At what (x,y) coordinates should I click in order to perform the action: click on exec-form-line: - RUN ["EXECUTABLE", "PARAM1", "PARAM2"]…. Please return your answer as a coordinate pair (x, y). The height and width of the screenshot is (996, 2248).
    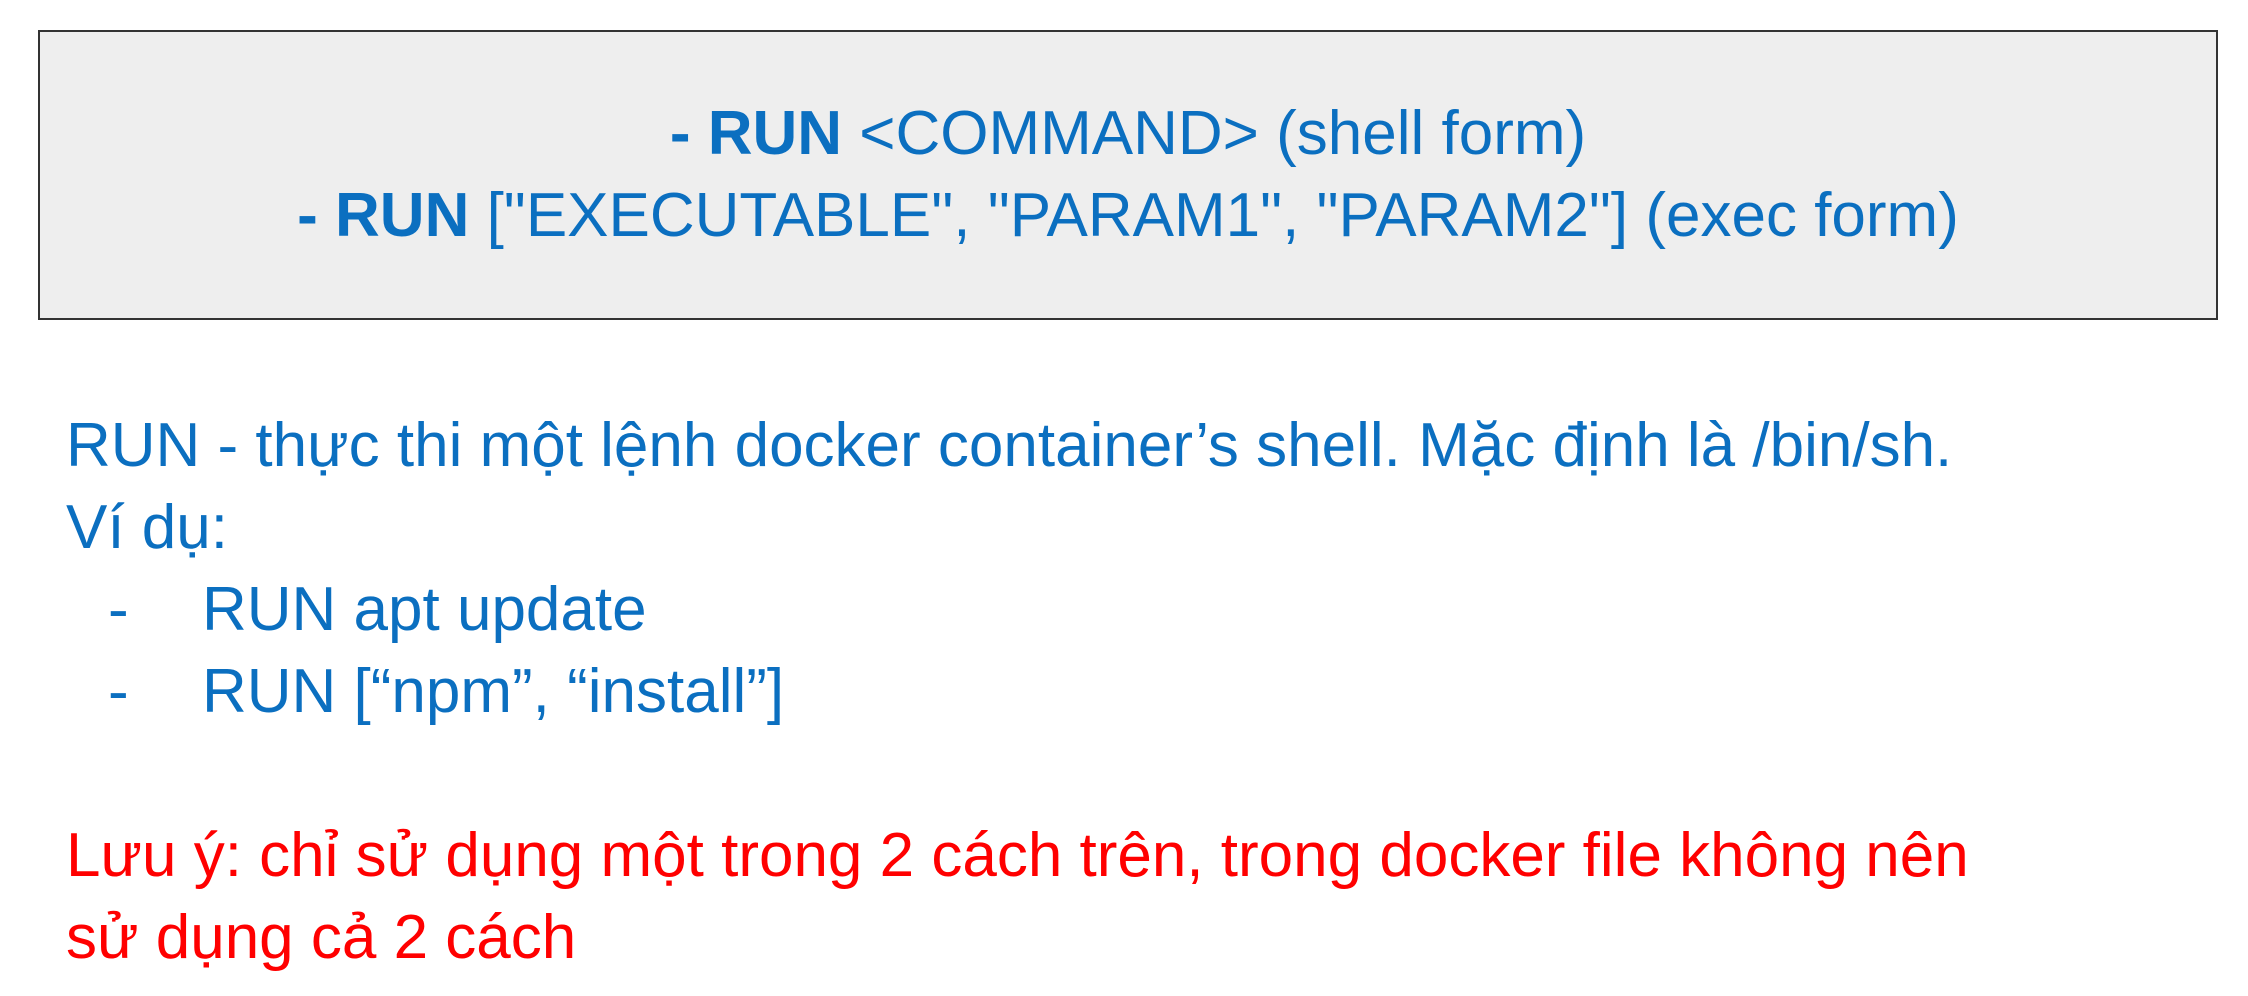
    Looking at the image, I should click on (1128, 216).